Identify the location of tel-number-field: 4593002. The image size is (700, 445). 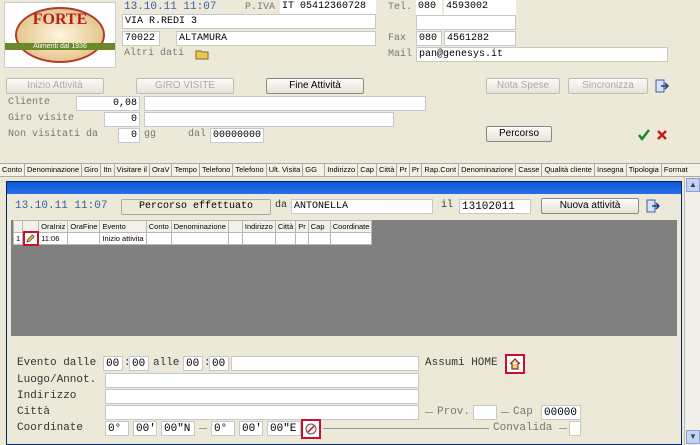
(480, 7).